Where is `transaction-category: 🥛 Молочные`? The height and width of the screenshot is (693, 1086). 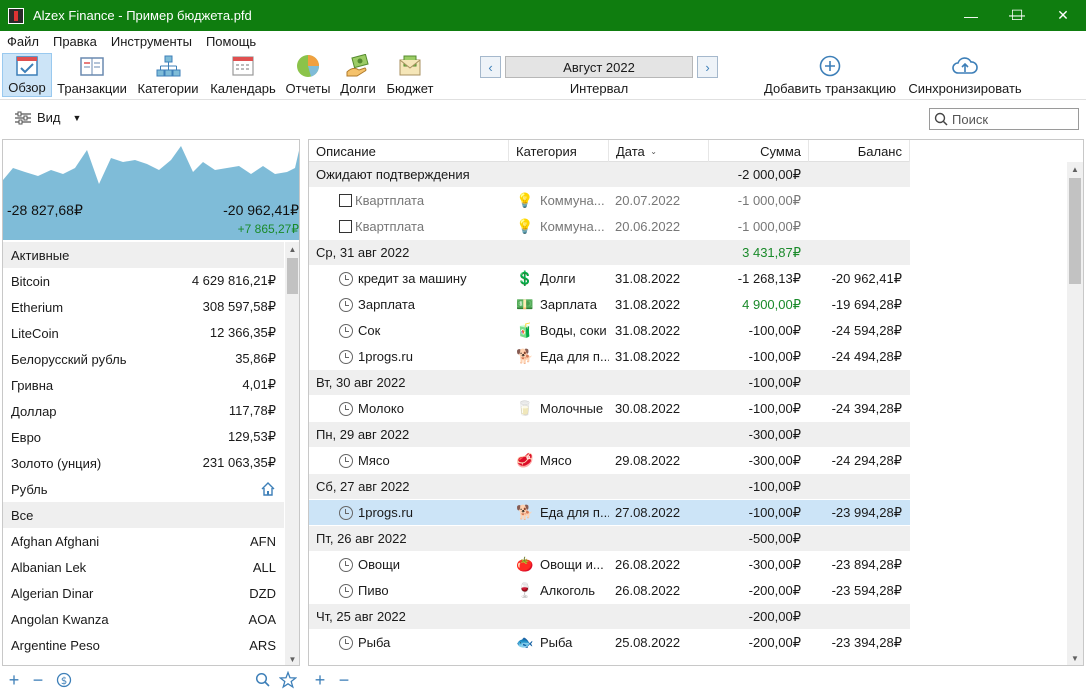
transaction-category: 🥛 Молочные is located at coordinates (559, 409).